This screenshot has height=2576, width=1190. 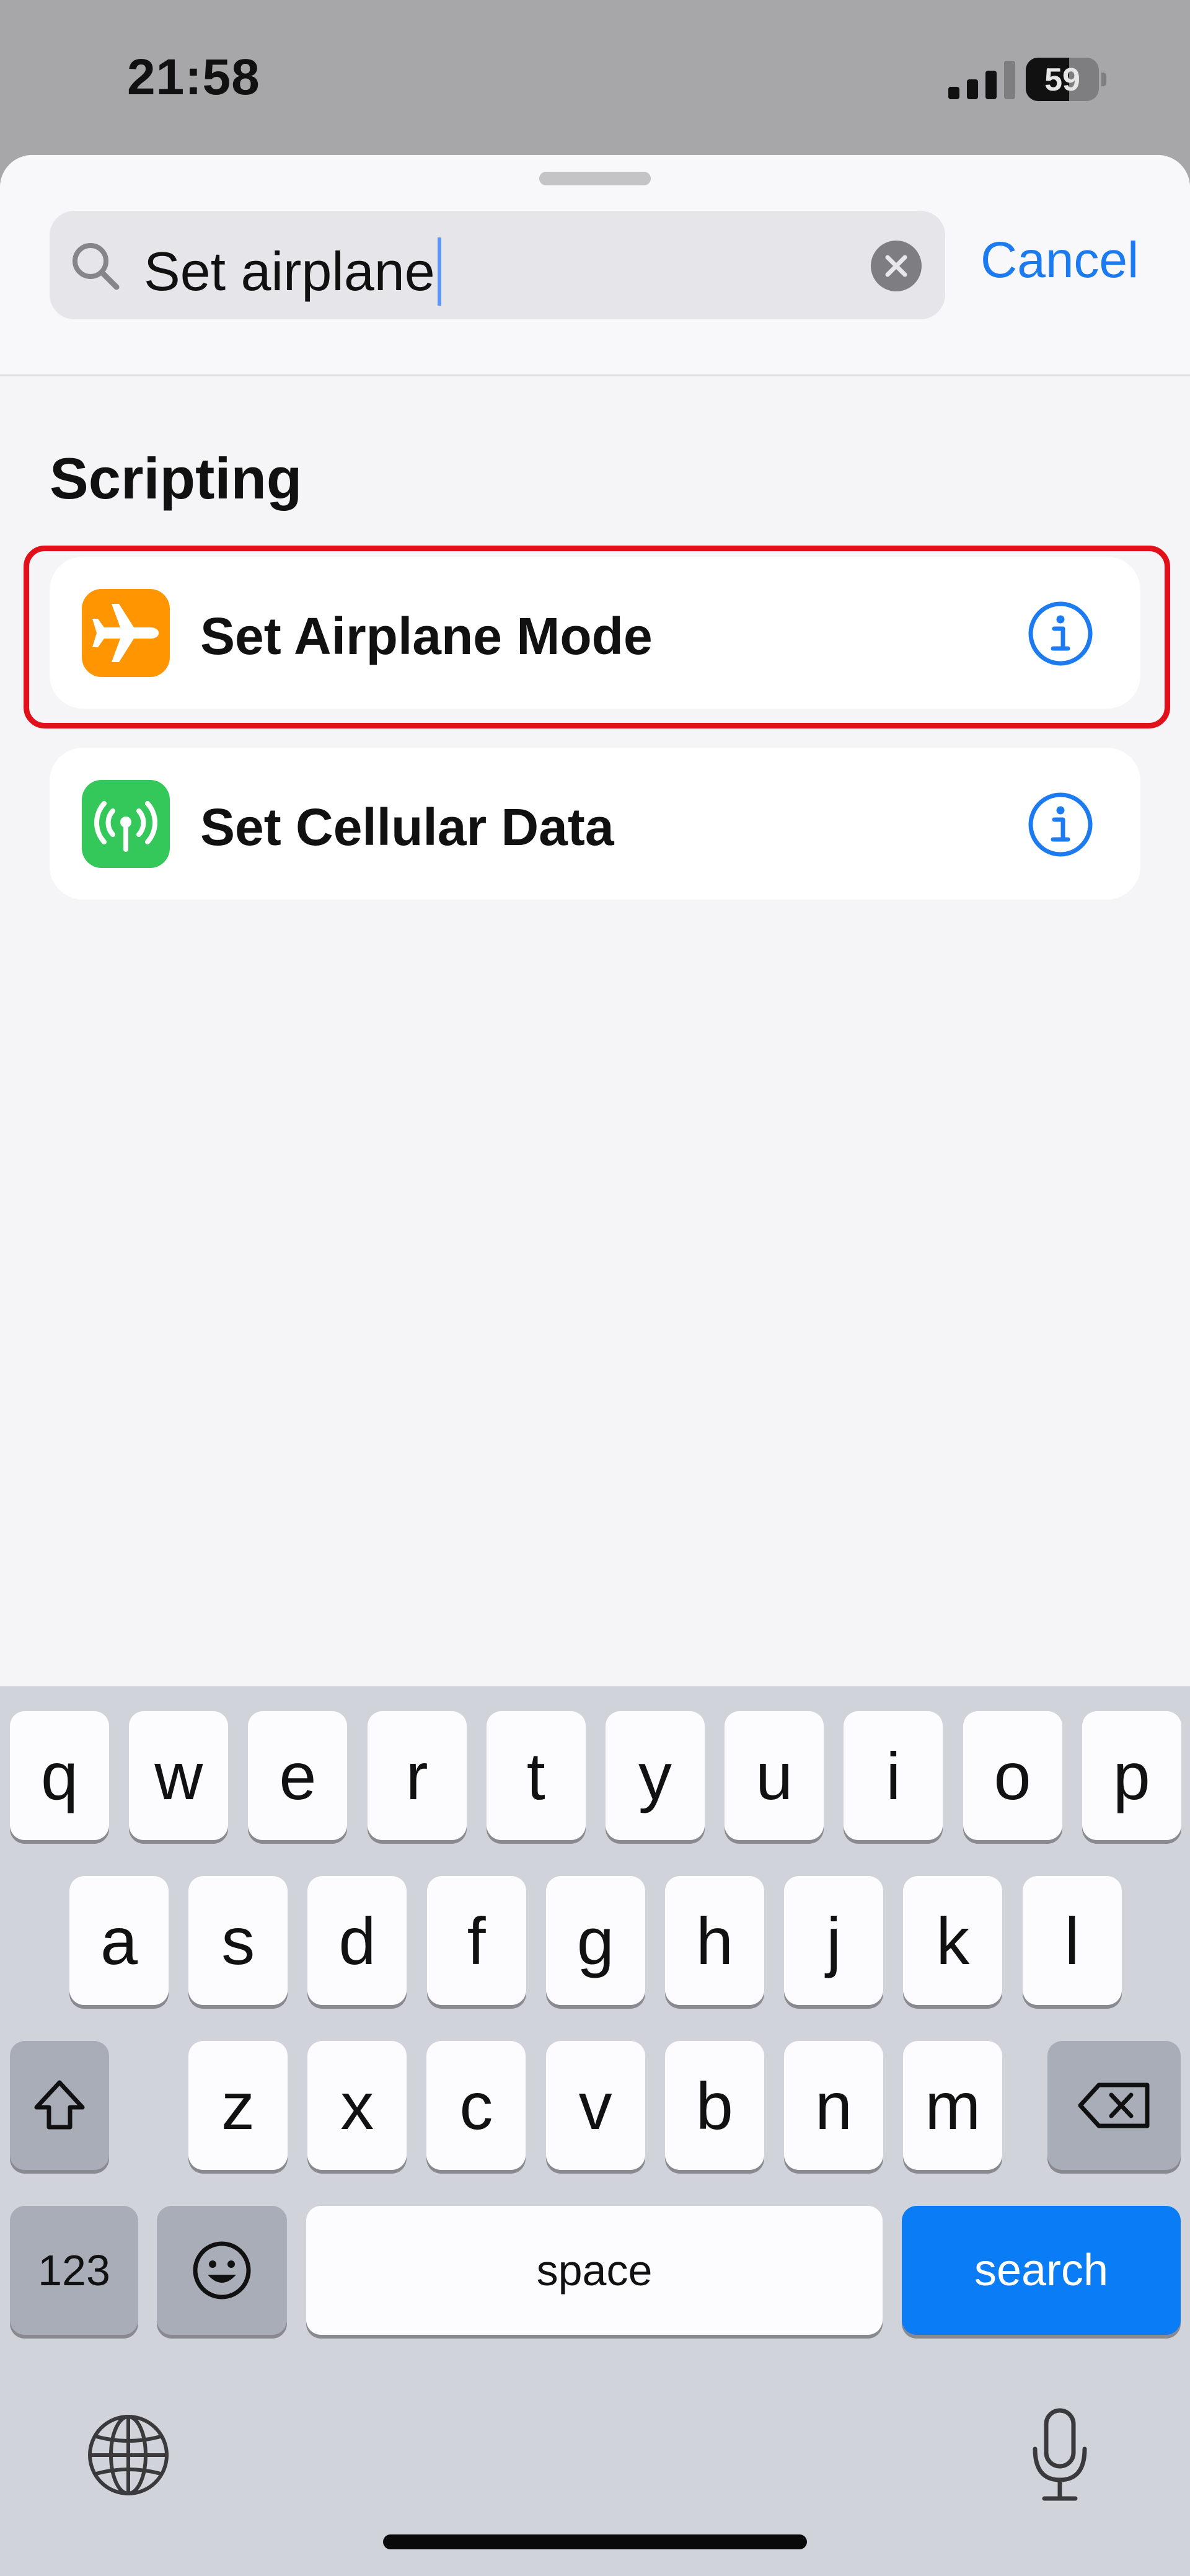 I want to click on battery-icon: 59, so click(x=1066, y=80).